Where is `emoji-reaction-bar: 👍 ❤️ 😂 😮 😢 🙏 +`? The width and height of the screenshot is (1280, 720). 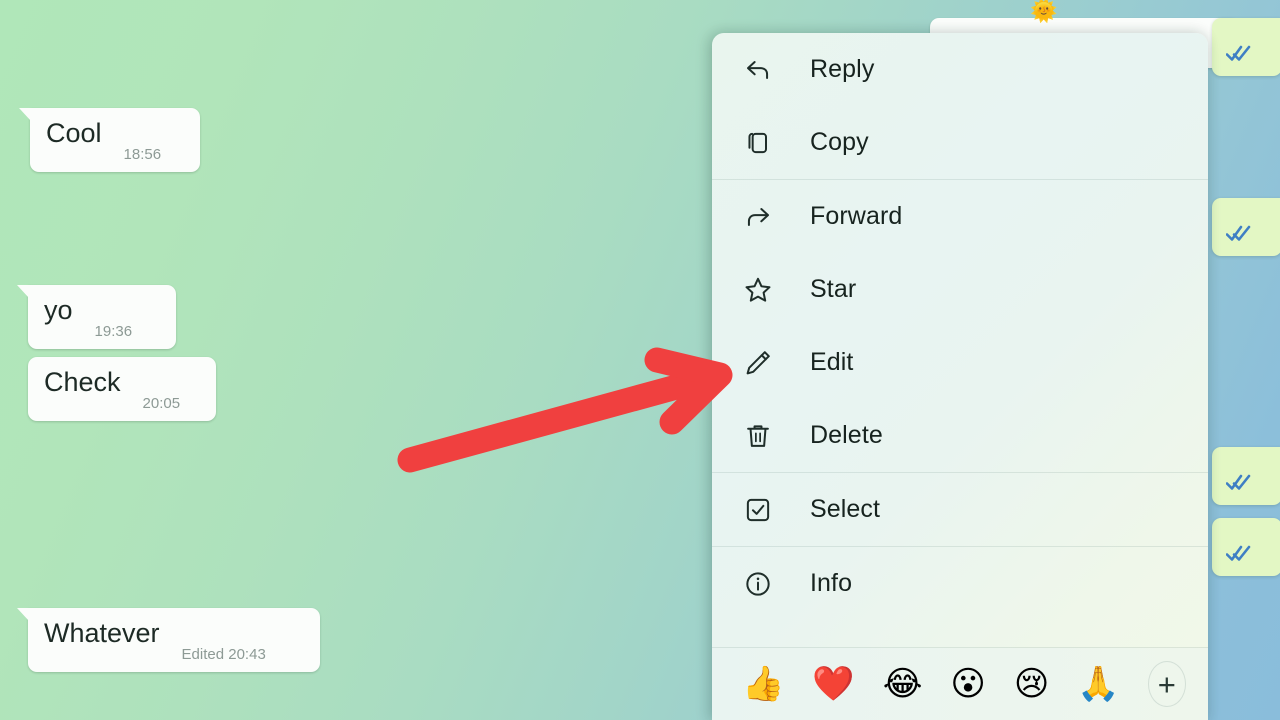 emoji-reaction-bar: 👍 ❤️ 😂 😮 😢 🙏 + is located at coordinates (960, 684).